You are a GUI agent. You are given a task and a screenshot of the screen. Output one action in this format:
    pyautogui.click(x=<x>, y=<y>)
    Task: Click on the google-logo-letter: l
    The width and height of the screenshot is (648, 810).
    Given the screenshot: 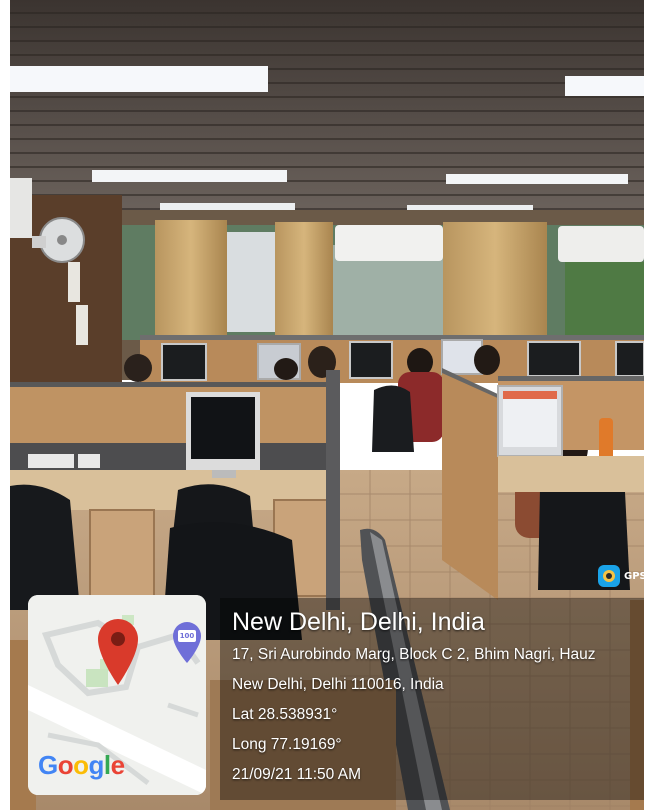 What is the action you would take?
    pyautogui.click(x=107, y=765)
    